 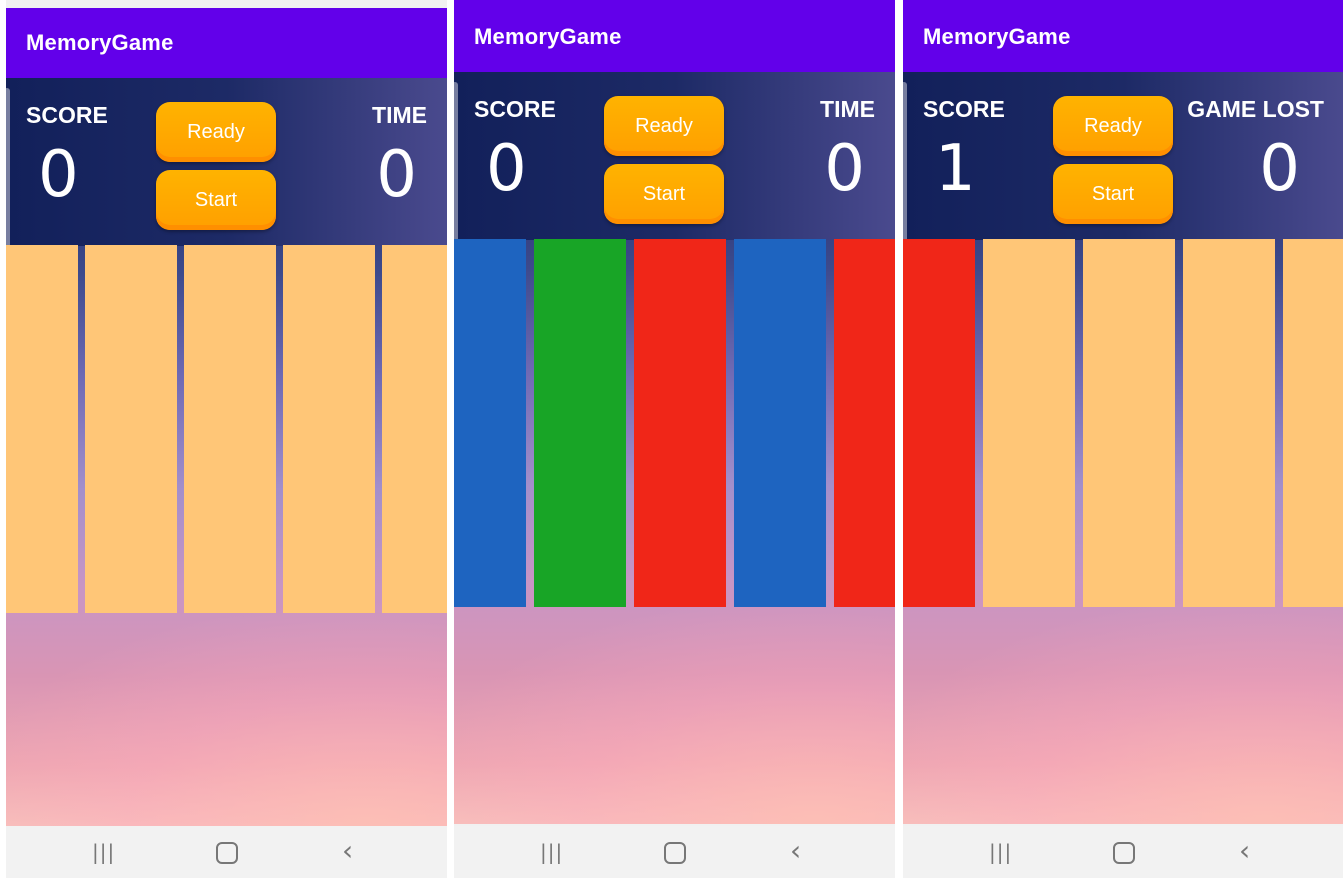 I want to click on game-lost-value: 0, so click(x=1279, y=169).